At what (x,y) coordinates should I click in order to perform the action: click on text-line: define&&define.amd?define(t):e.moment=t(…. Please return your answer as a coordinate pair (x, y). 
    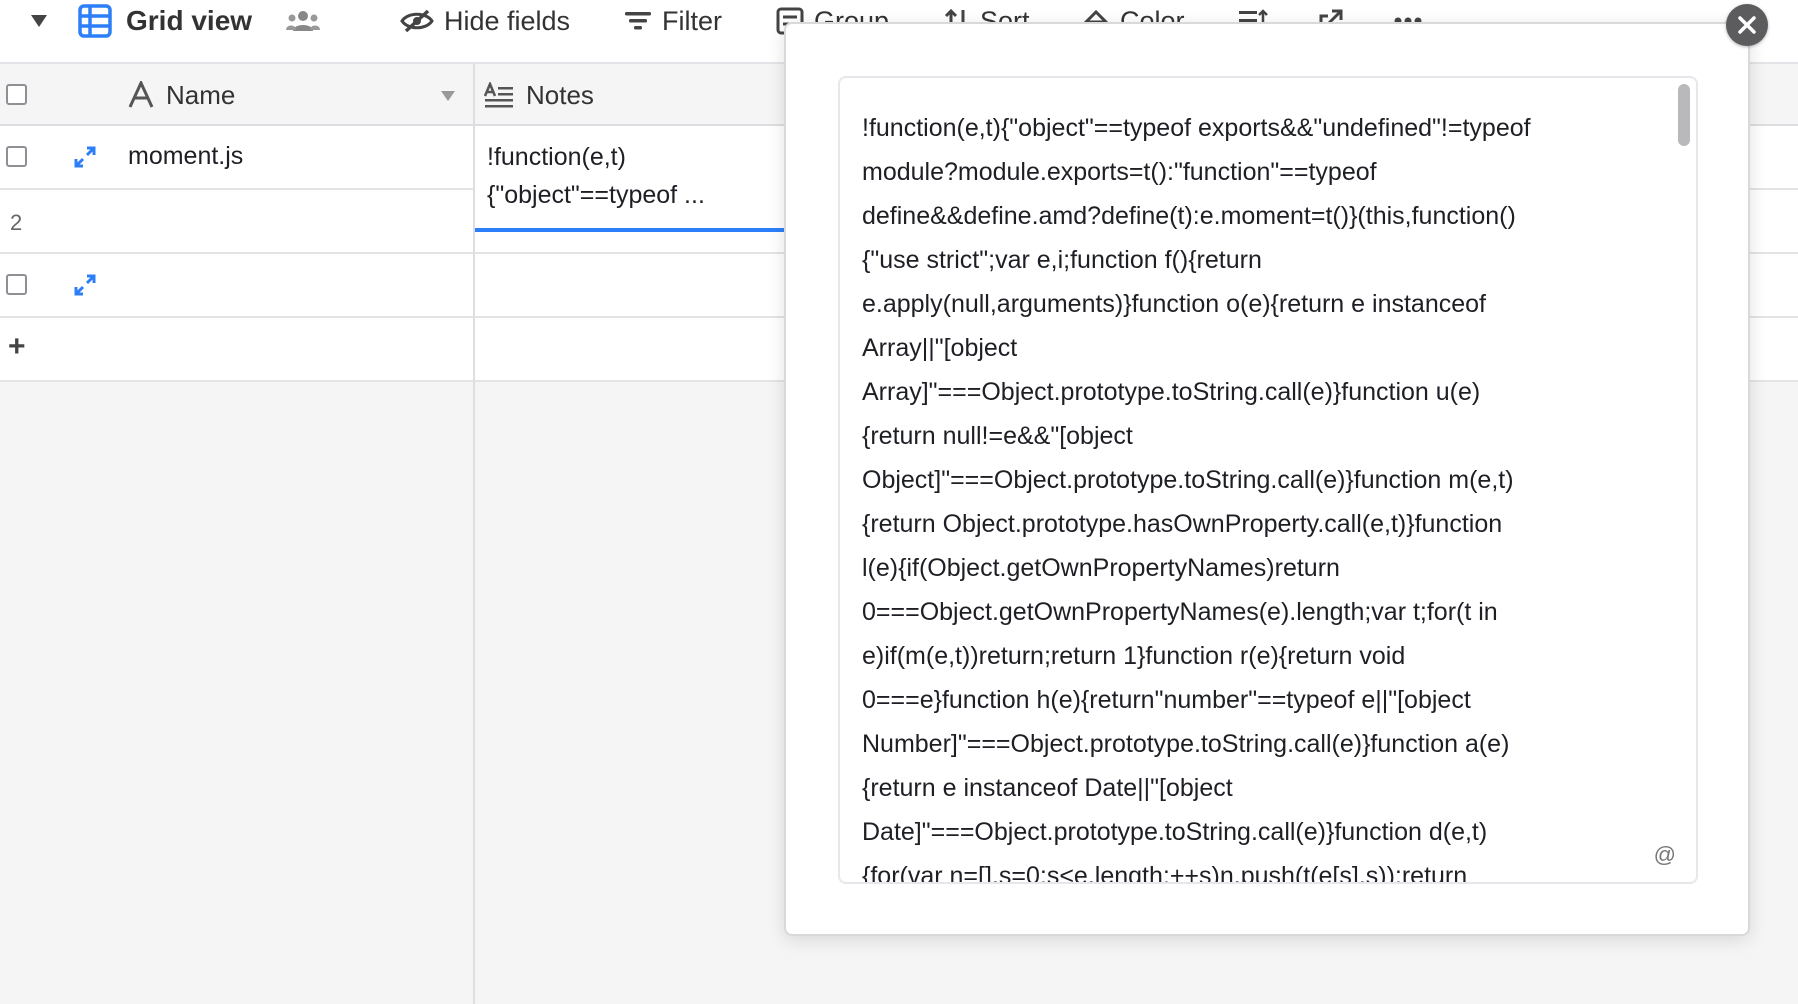
    Looking at the image, I should click on (1189, 216).